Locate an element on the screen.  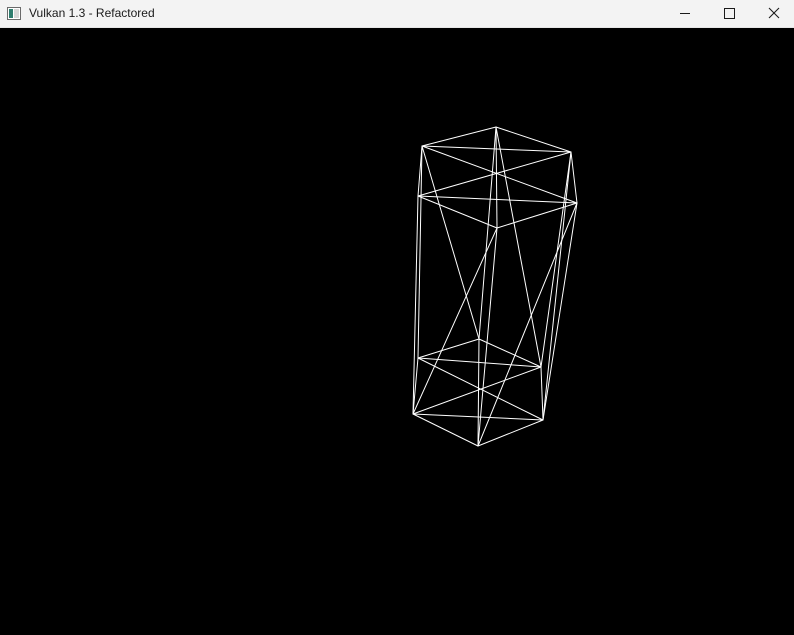
title-bar: Vulkan 1.3 - Refactored is located at coordinates (397, 14).